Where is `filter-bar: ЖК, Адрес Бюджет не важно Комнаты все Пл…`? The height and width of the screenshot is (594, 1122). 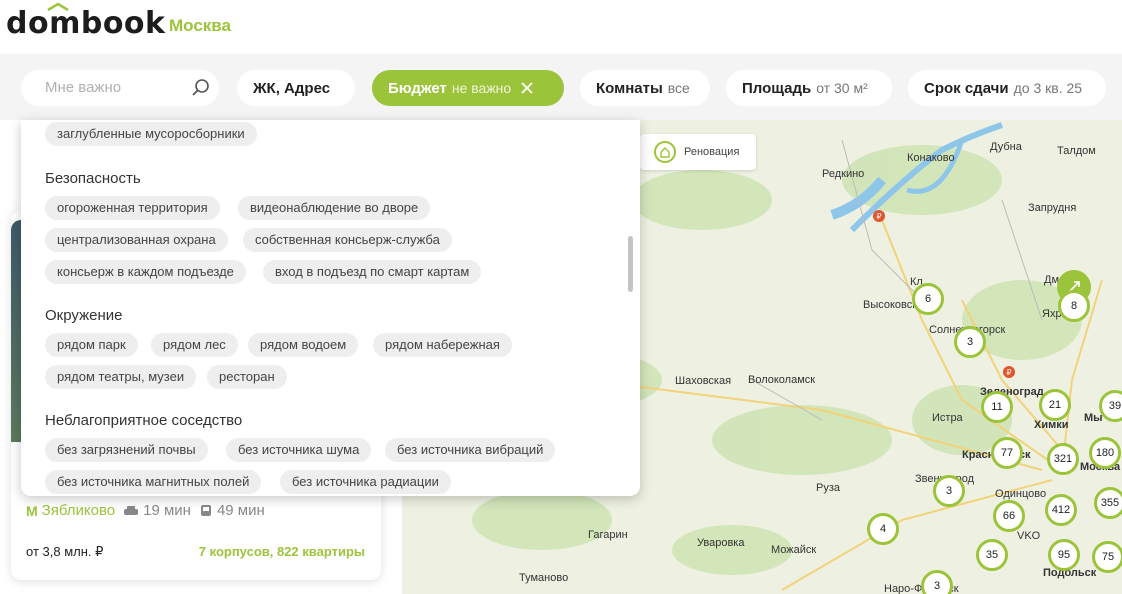
filter-bar: ЖК, Адрес Бюджет не важно Комнаты все Пл… is located at coordinates (561, 87).